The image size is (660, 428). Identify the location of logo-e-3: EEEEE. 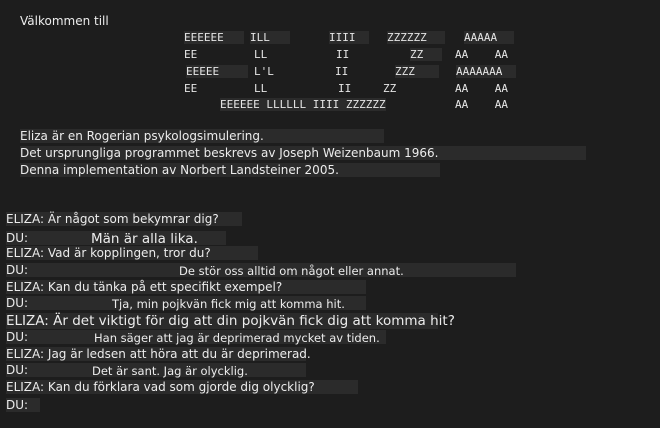
(217, 71).